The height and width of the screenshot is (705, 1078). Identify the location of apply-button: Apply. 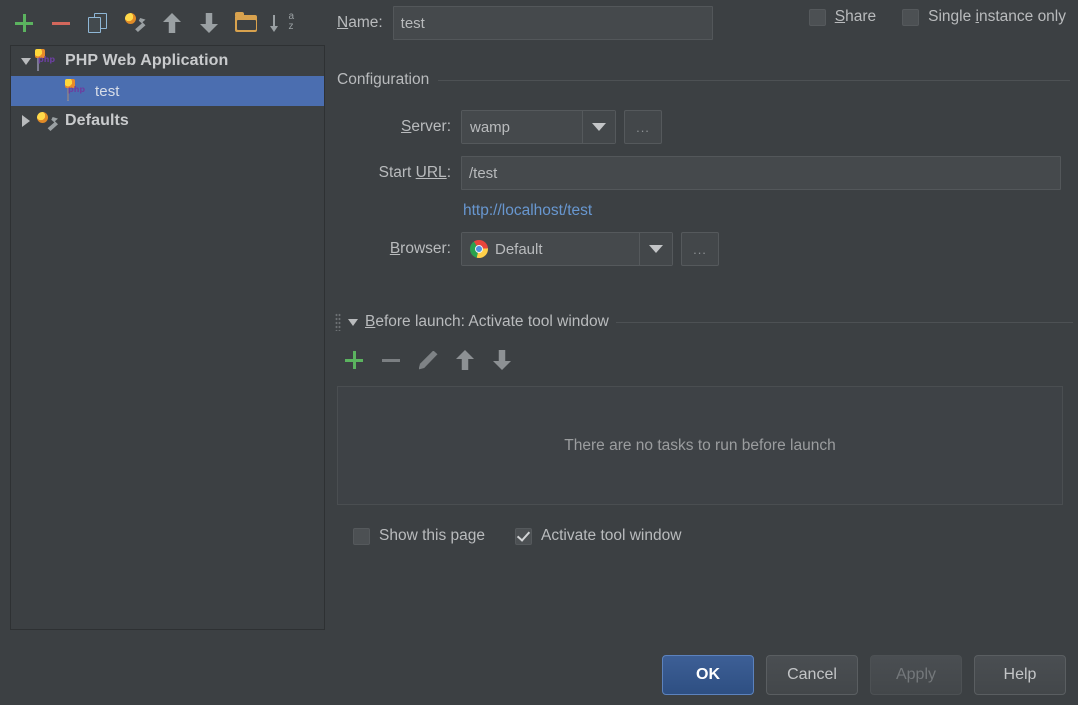
(916, 675).